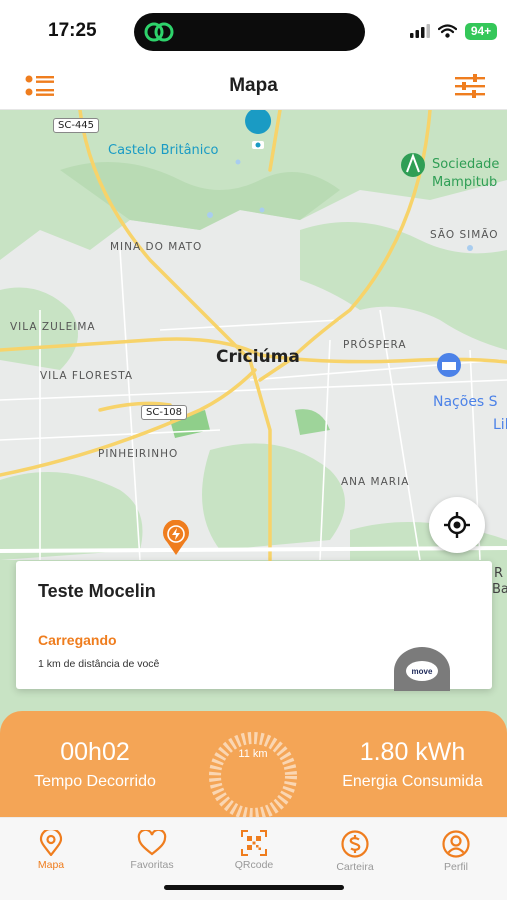  What do you see at coordinates (481, 31) in the screenshot?
I see `battery-indicator: 94+` at bounding box center [481, 31].